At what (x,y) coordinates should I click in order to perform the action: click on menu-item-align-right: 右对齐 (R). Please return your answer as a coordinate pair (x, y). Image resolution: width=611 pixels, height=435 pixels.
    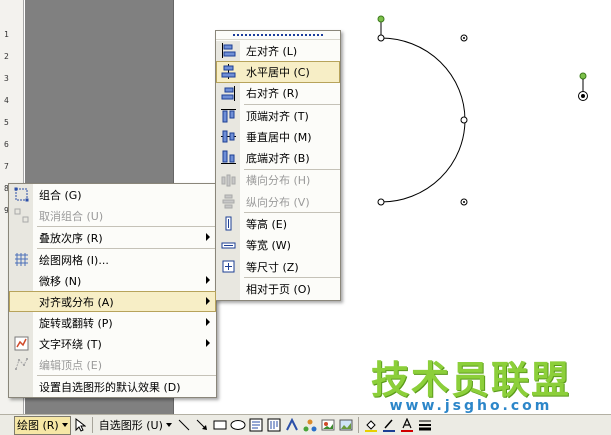
    Looking at the image, I should click on (278, 93).